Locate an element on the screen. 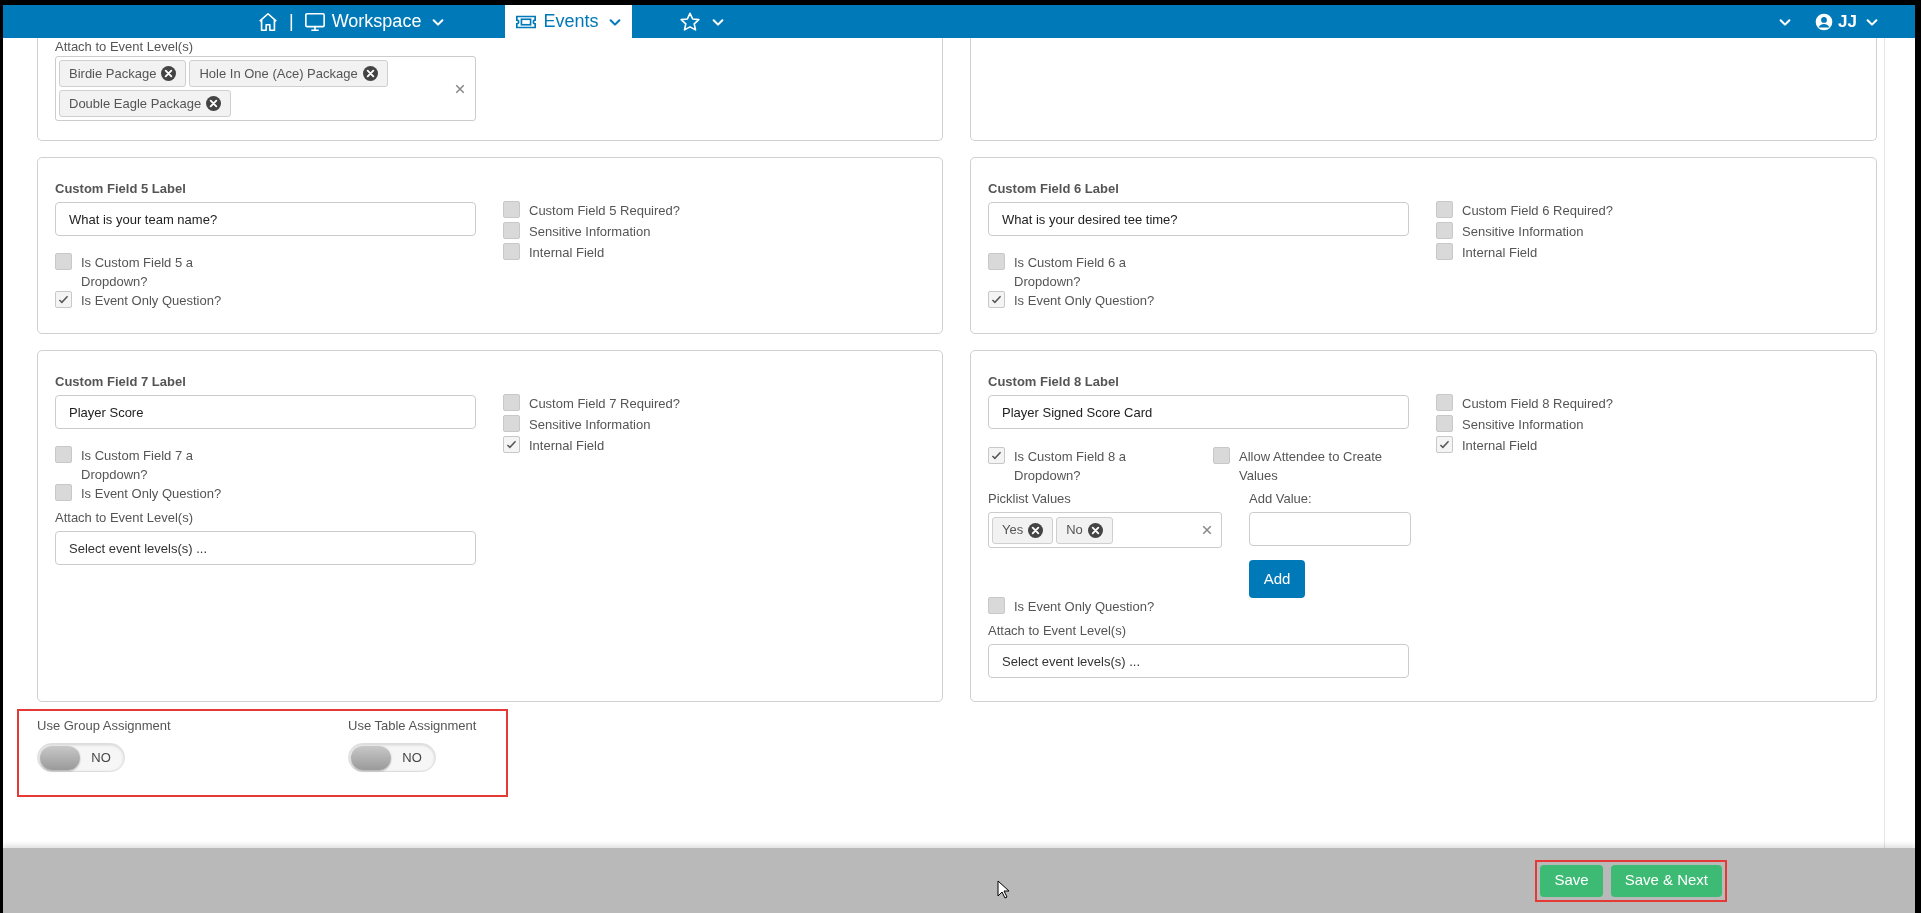  checkbox-label: Custom Field 6 Required? is located at coordinates (1538, 211).